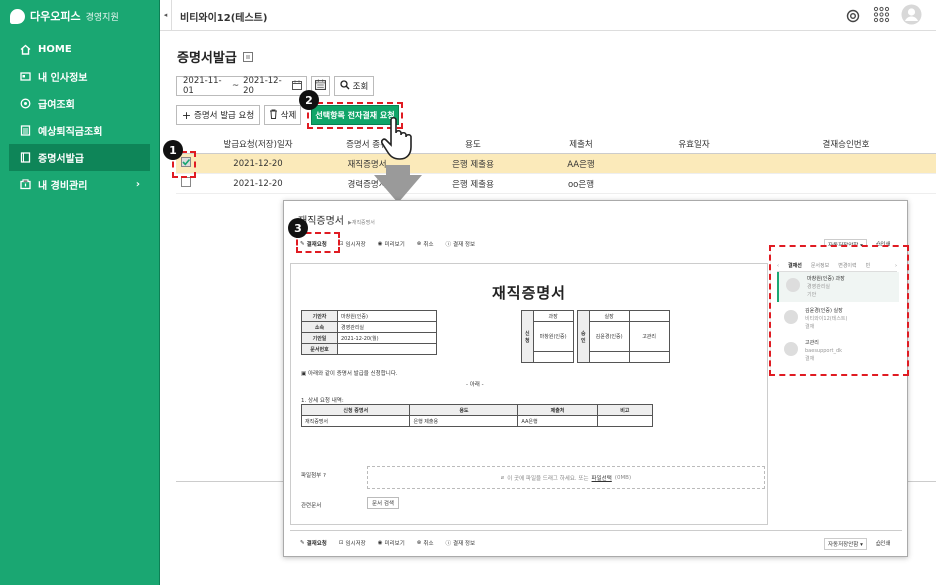 The image size is (936, 585). I want to click on approval-side: 신청, so click(527, 336).